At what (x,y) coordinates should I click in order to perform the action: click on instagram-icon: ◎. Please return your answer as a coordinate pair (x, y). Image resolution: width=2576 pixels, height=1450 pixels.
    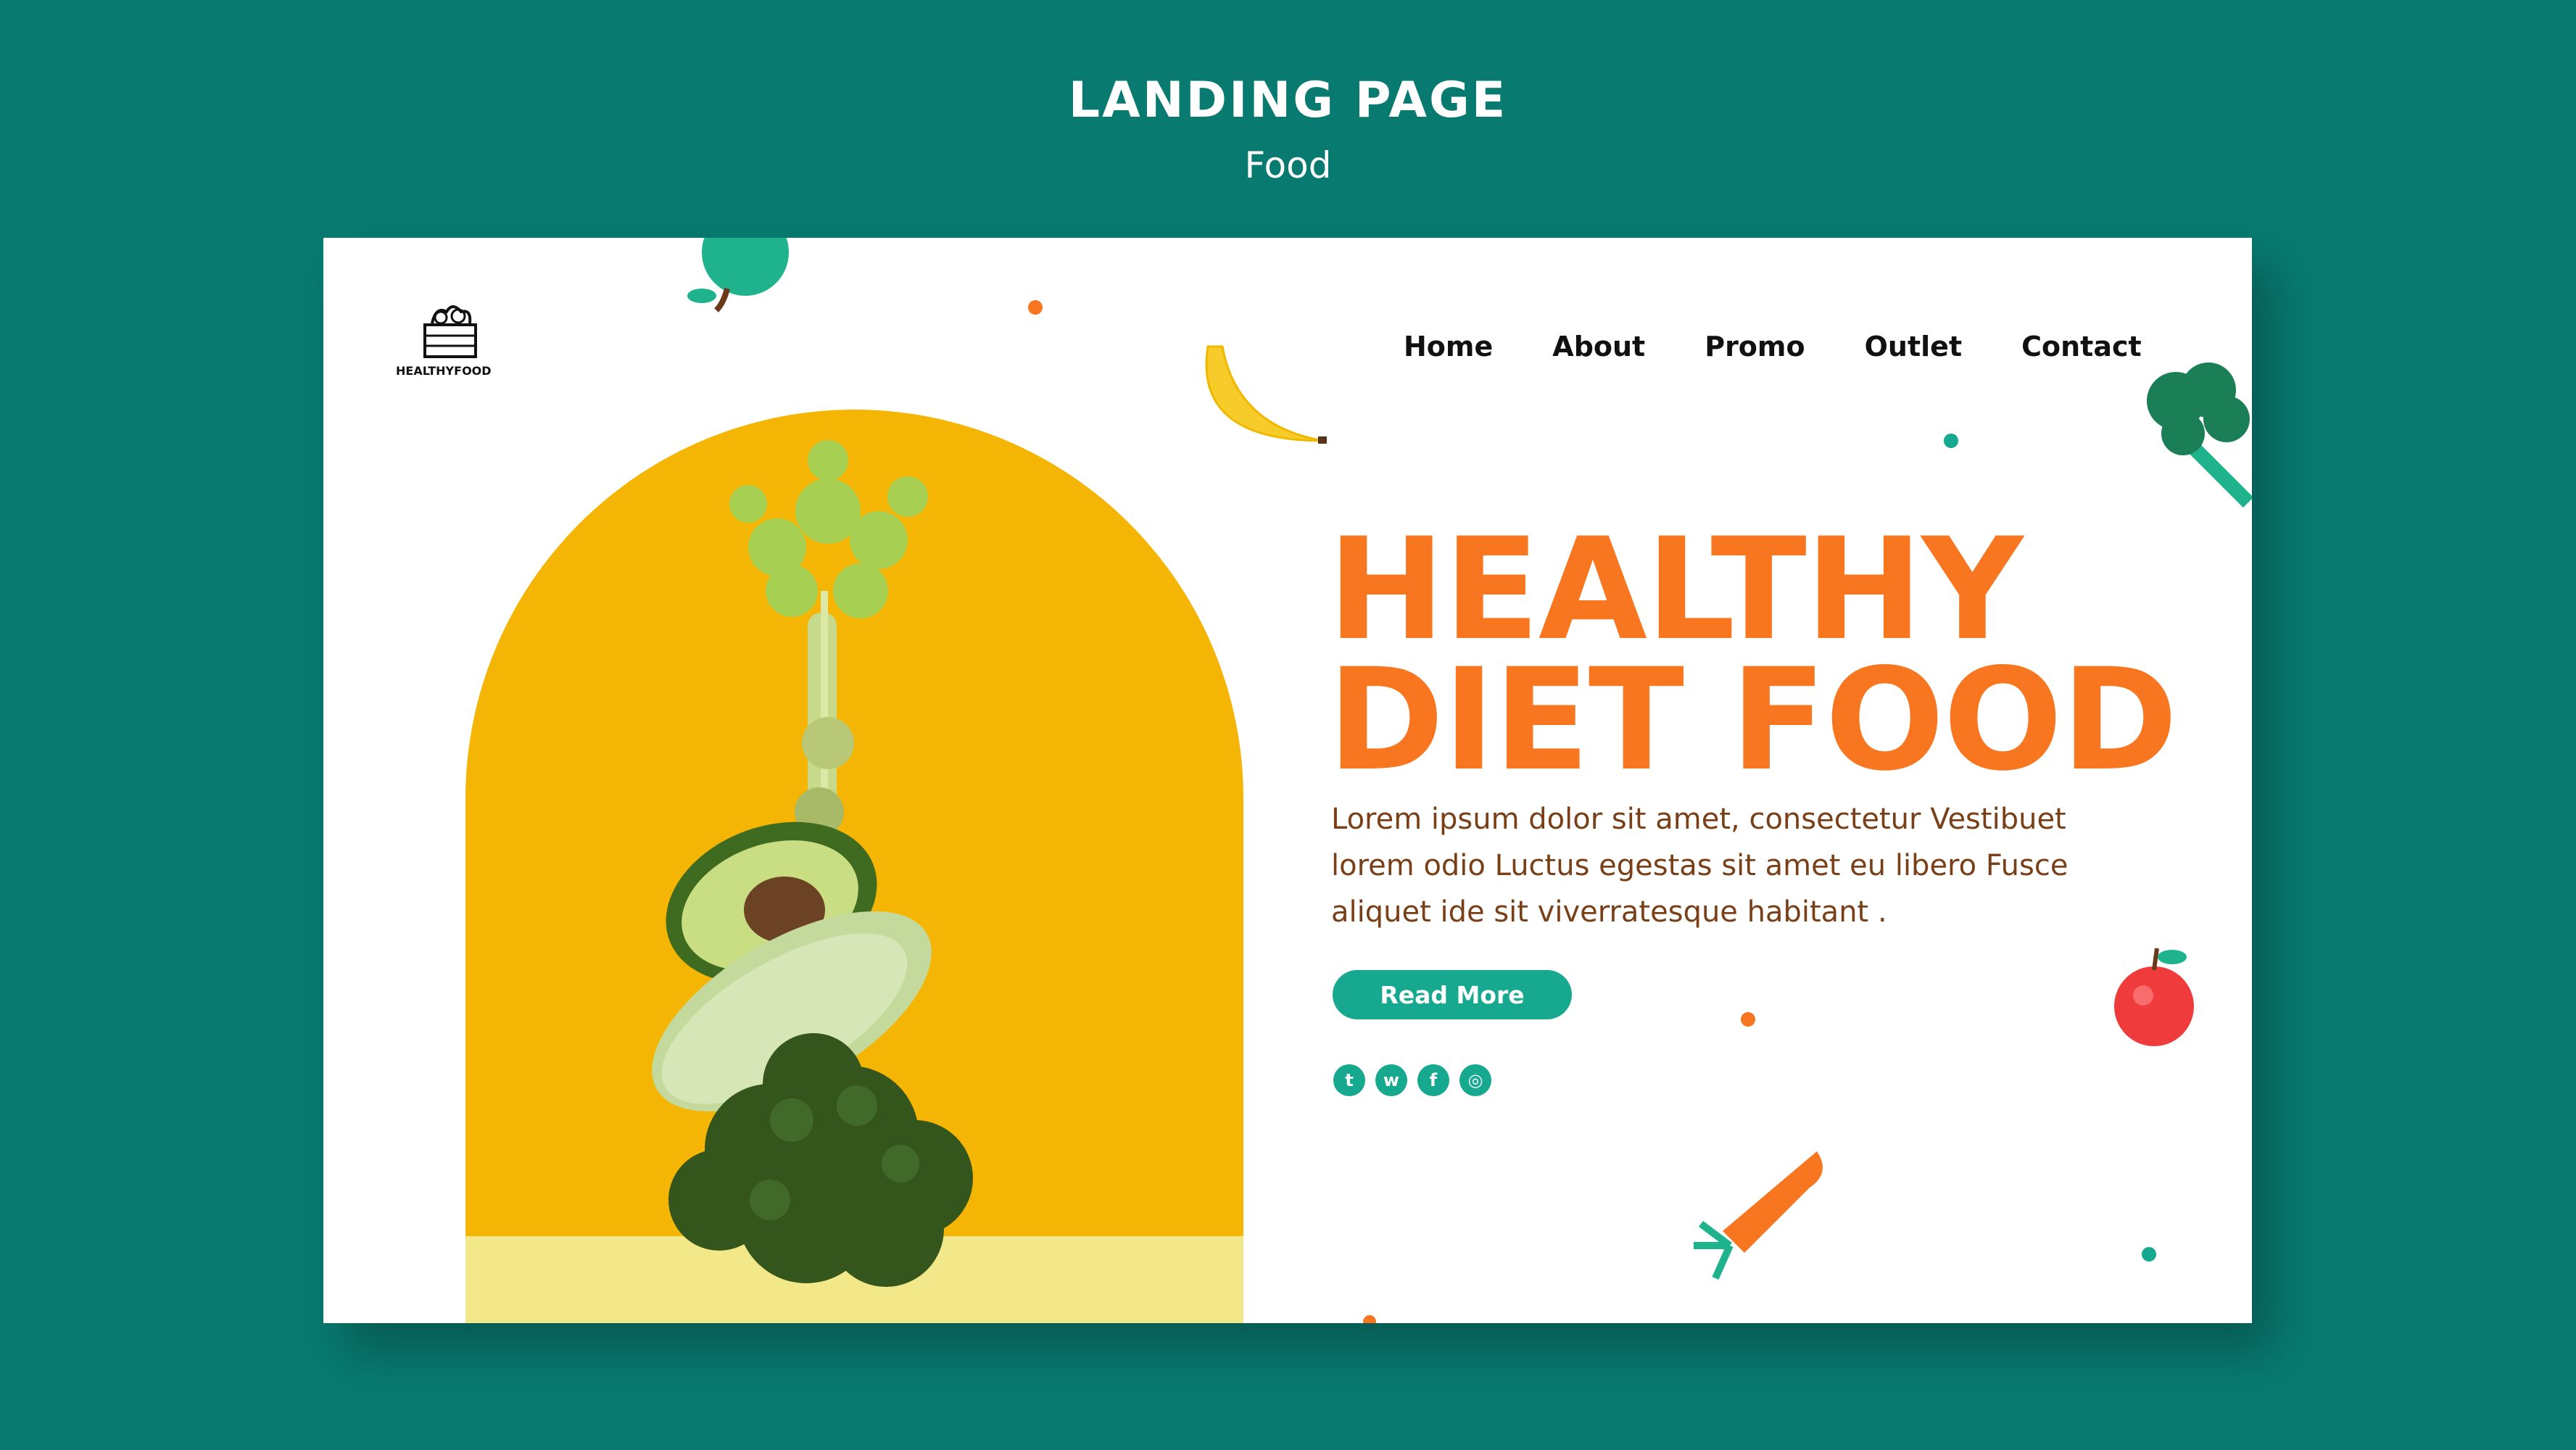
    Looking at the image, I should click on (1475, 1080).